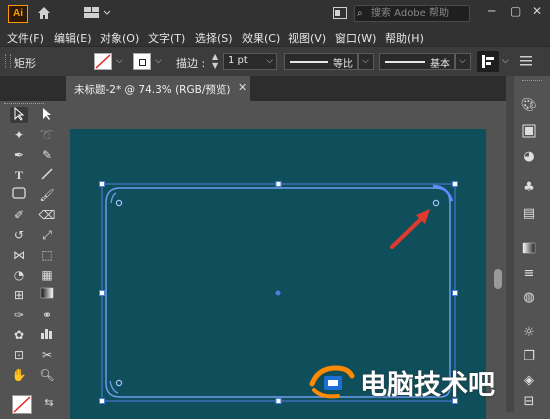 This screenshot has height=419, width=550. I want to click on width-tool-icon: ⋈, so click(19, 255).